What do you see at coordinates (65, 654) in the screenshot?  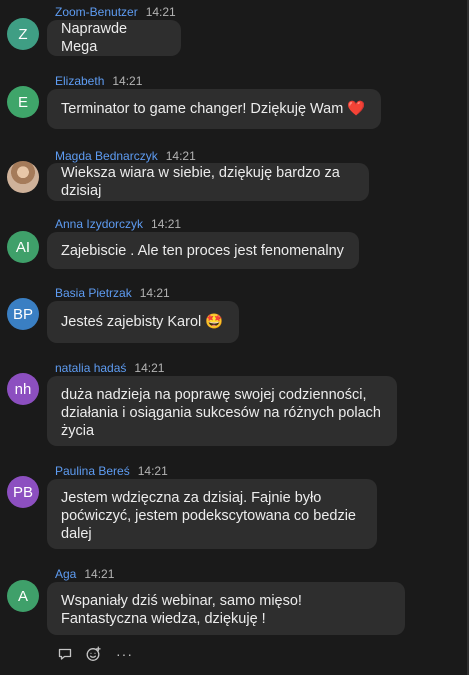 I see `reply-icon` at bounding box center [65, 654].